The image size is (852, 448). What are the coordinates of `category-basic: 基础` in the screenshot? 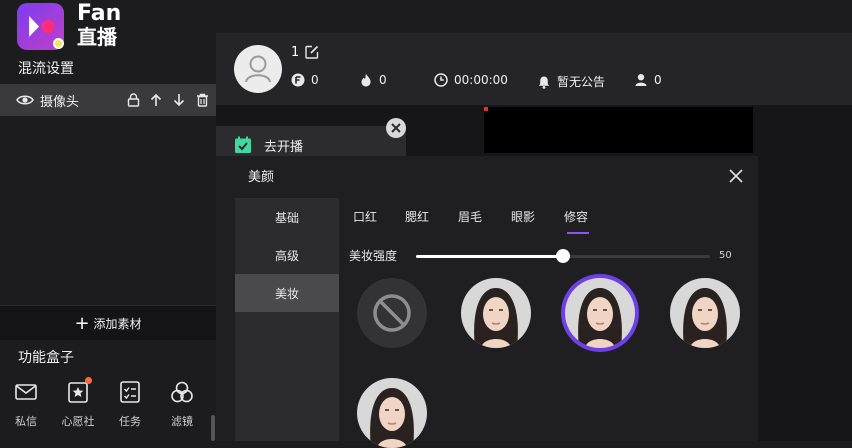 It's located at (287, 217).